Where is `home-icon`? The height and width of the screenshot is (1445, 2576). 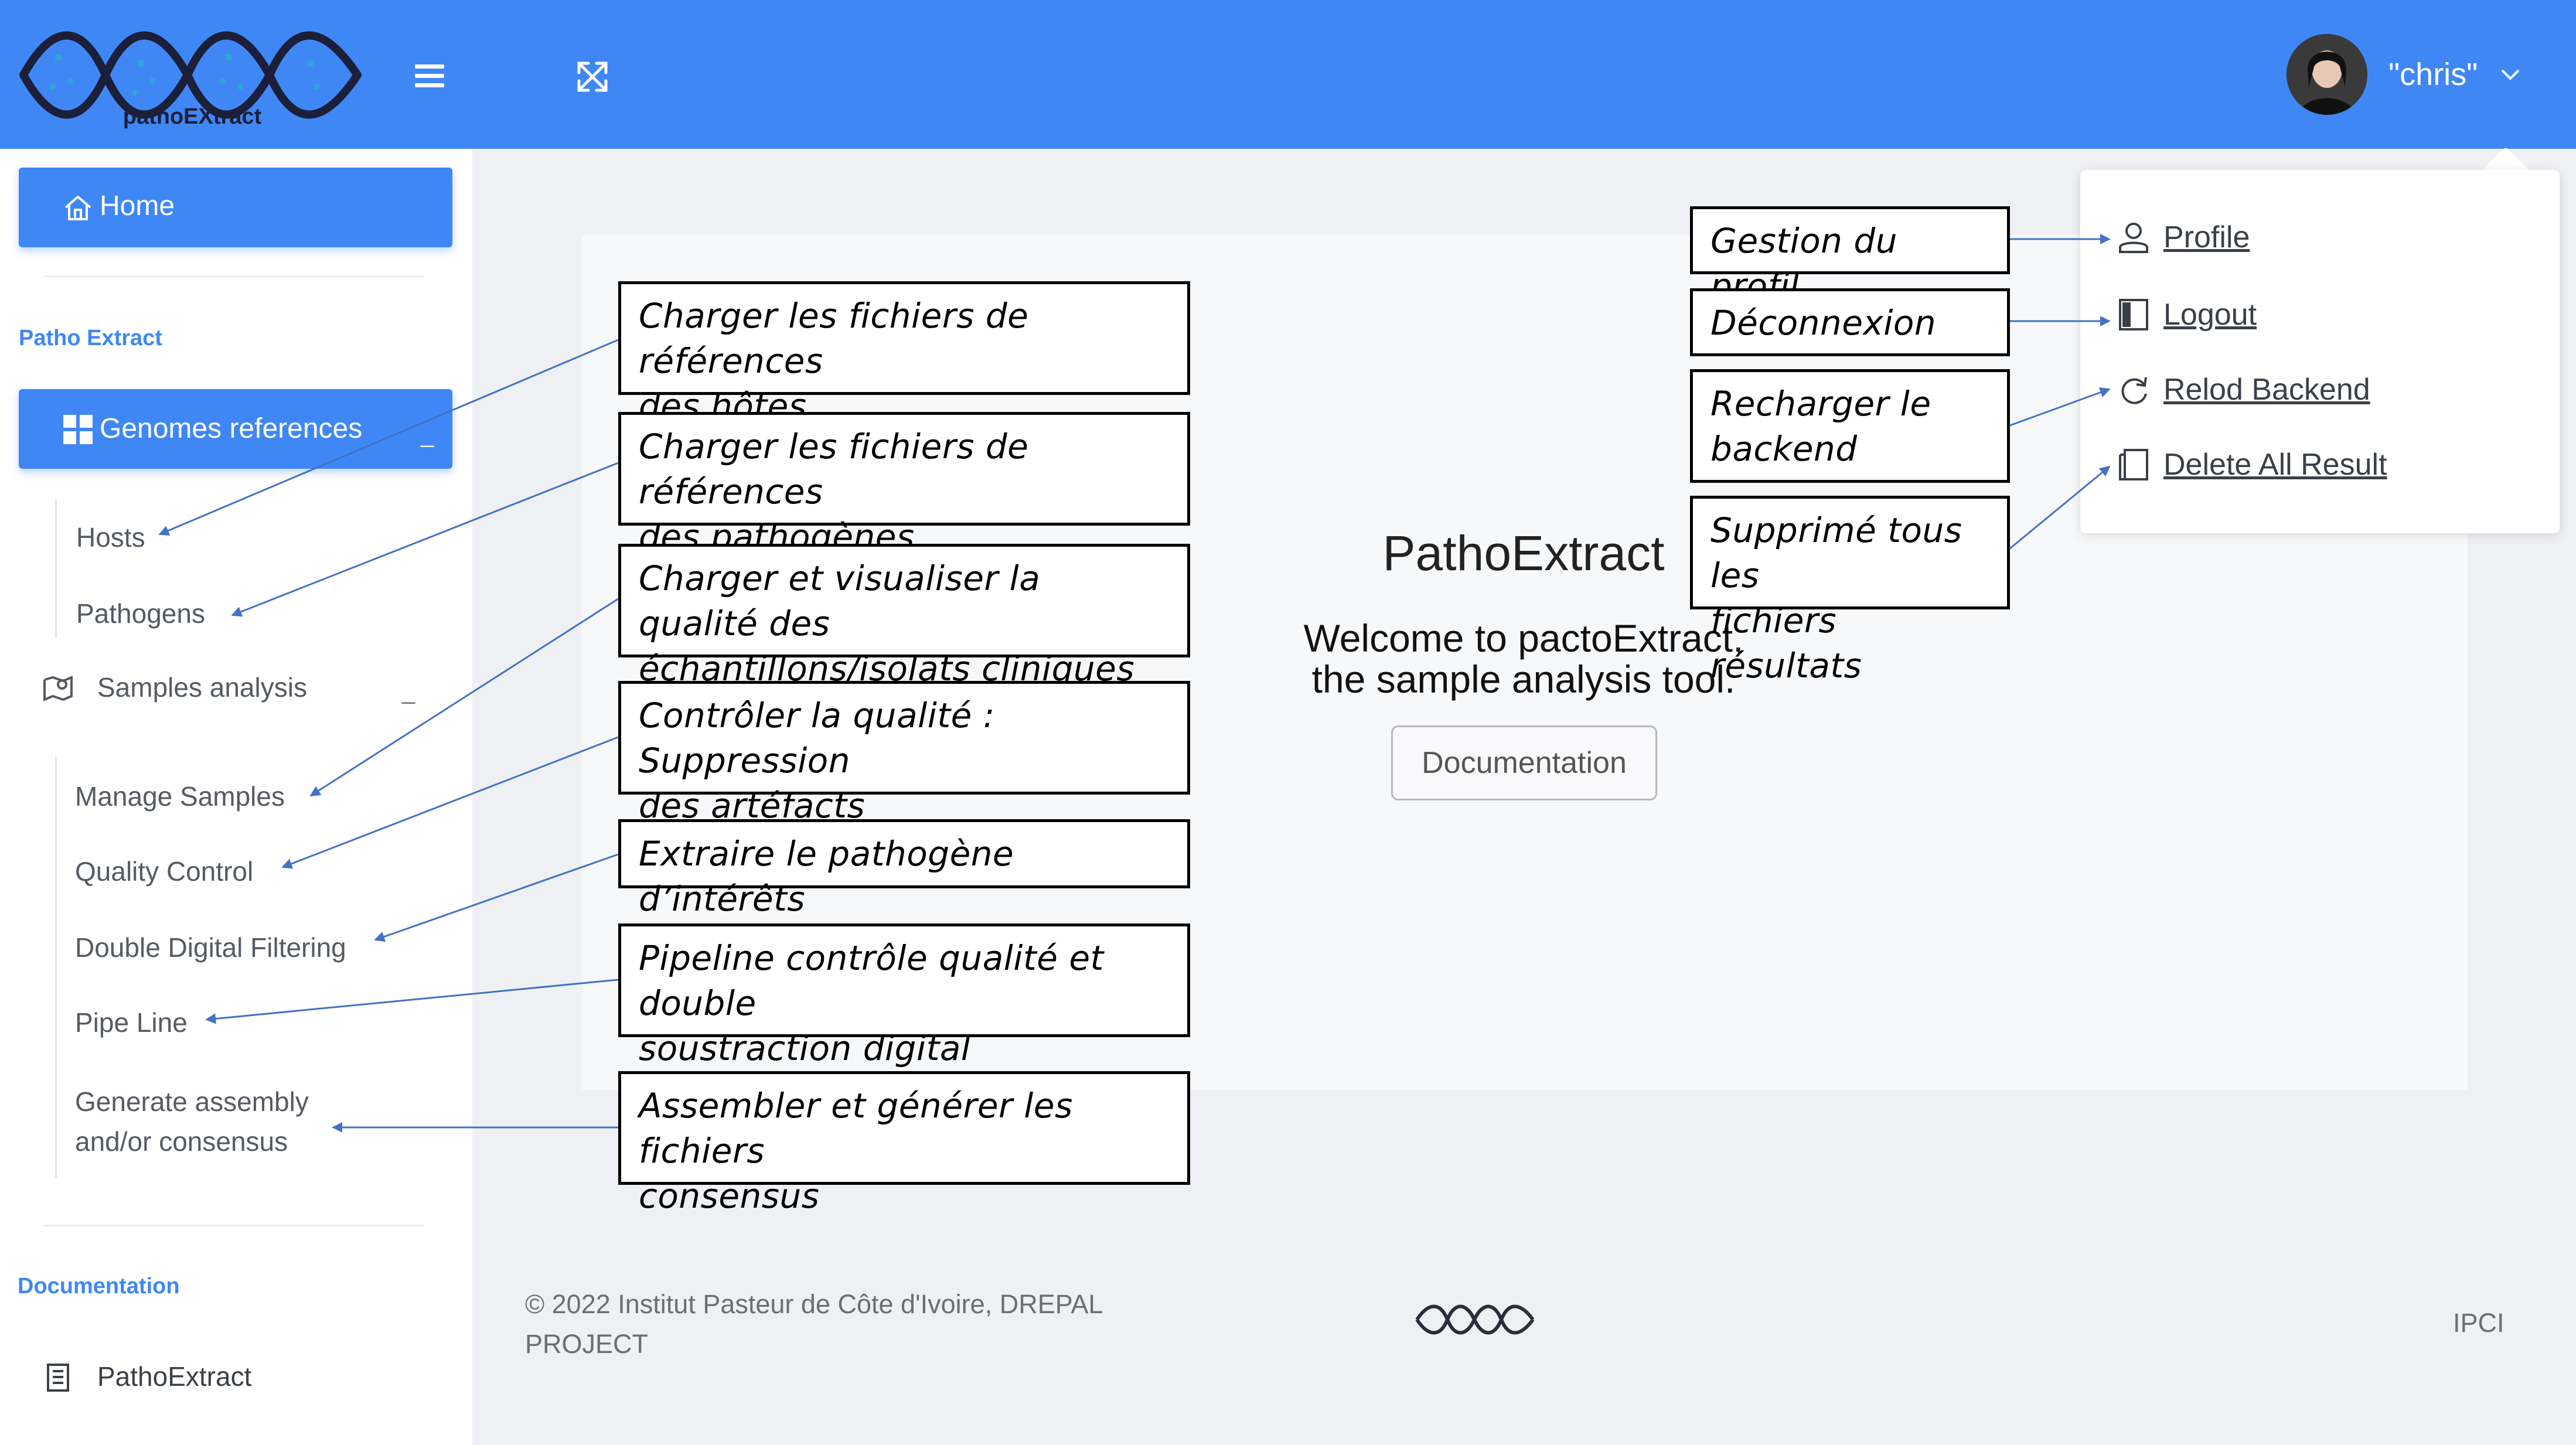 home-icon is located at coordinates (77, 208).